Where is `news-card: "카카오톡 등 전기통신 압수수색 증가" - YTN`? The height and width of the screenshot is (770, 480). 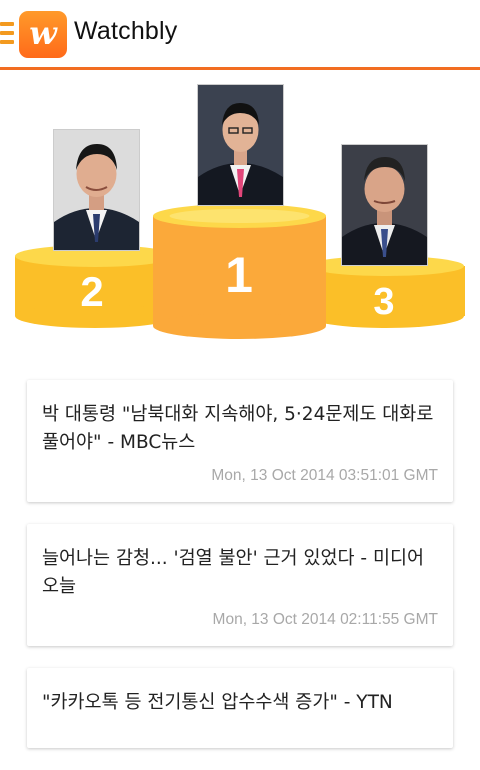
news-card: "카카오톡 등 전기통신 압수수색 증가" - YTN is located at coordinates (240, 708).